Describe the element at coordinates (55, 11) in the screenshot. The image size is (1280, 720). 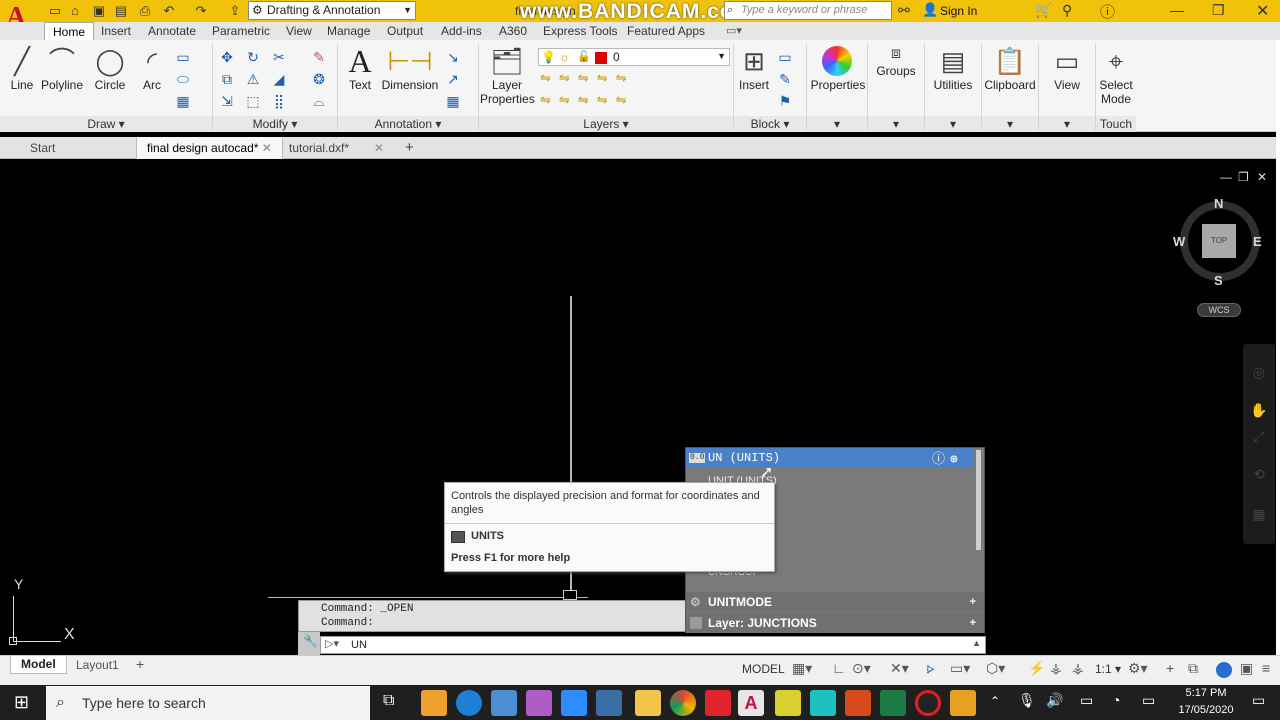
I see `new-icon: ▭` at that location.